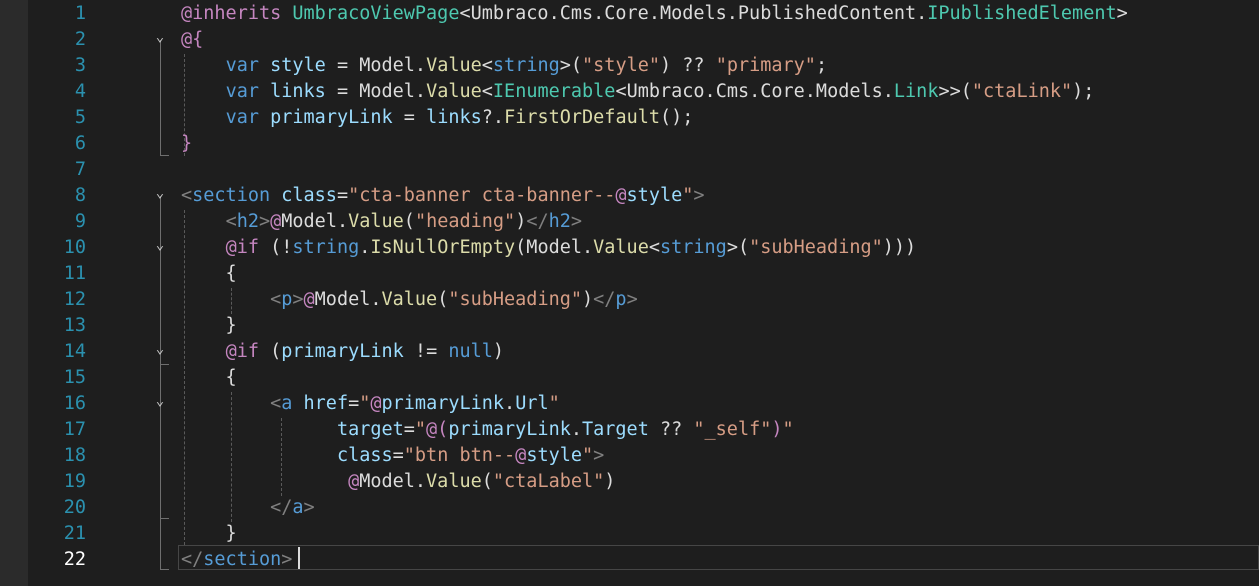 This screenshot has height=586, width=1259. What do you see at coordinates (629, 326) in the screenshot?
I see `code-line: 13 }` at bounding box center [629, 326].